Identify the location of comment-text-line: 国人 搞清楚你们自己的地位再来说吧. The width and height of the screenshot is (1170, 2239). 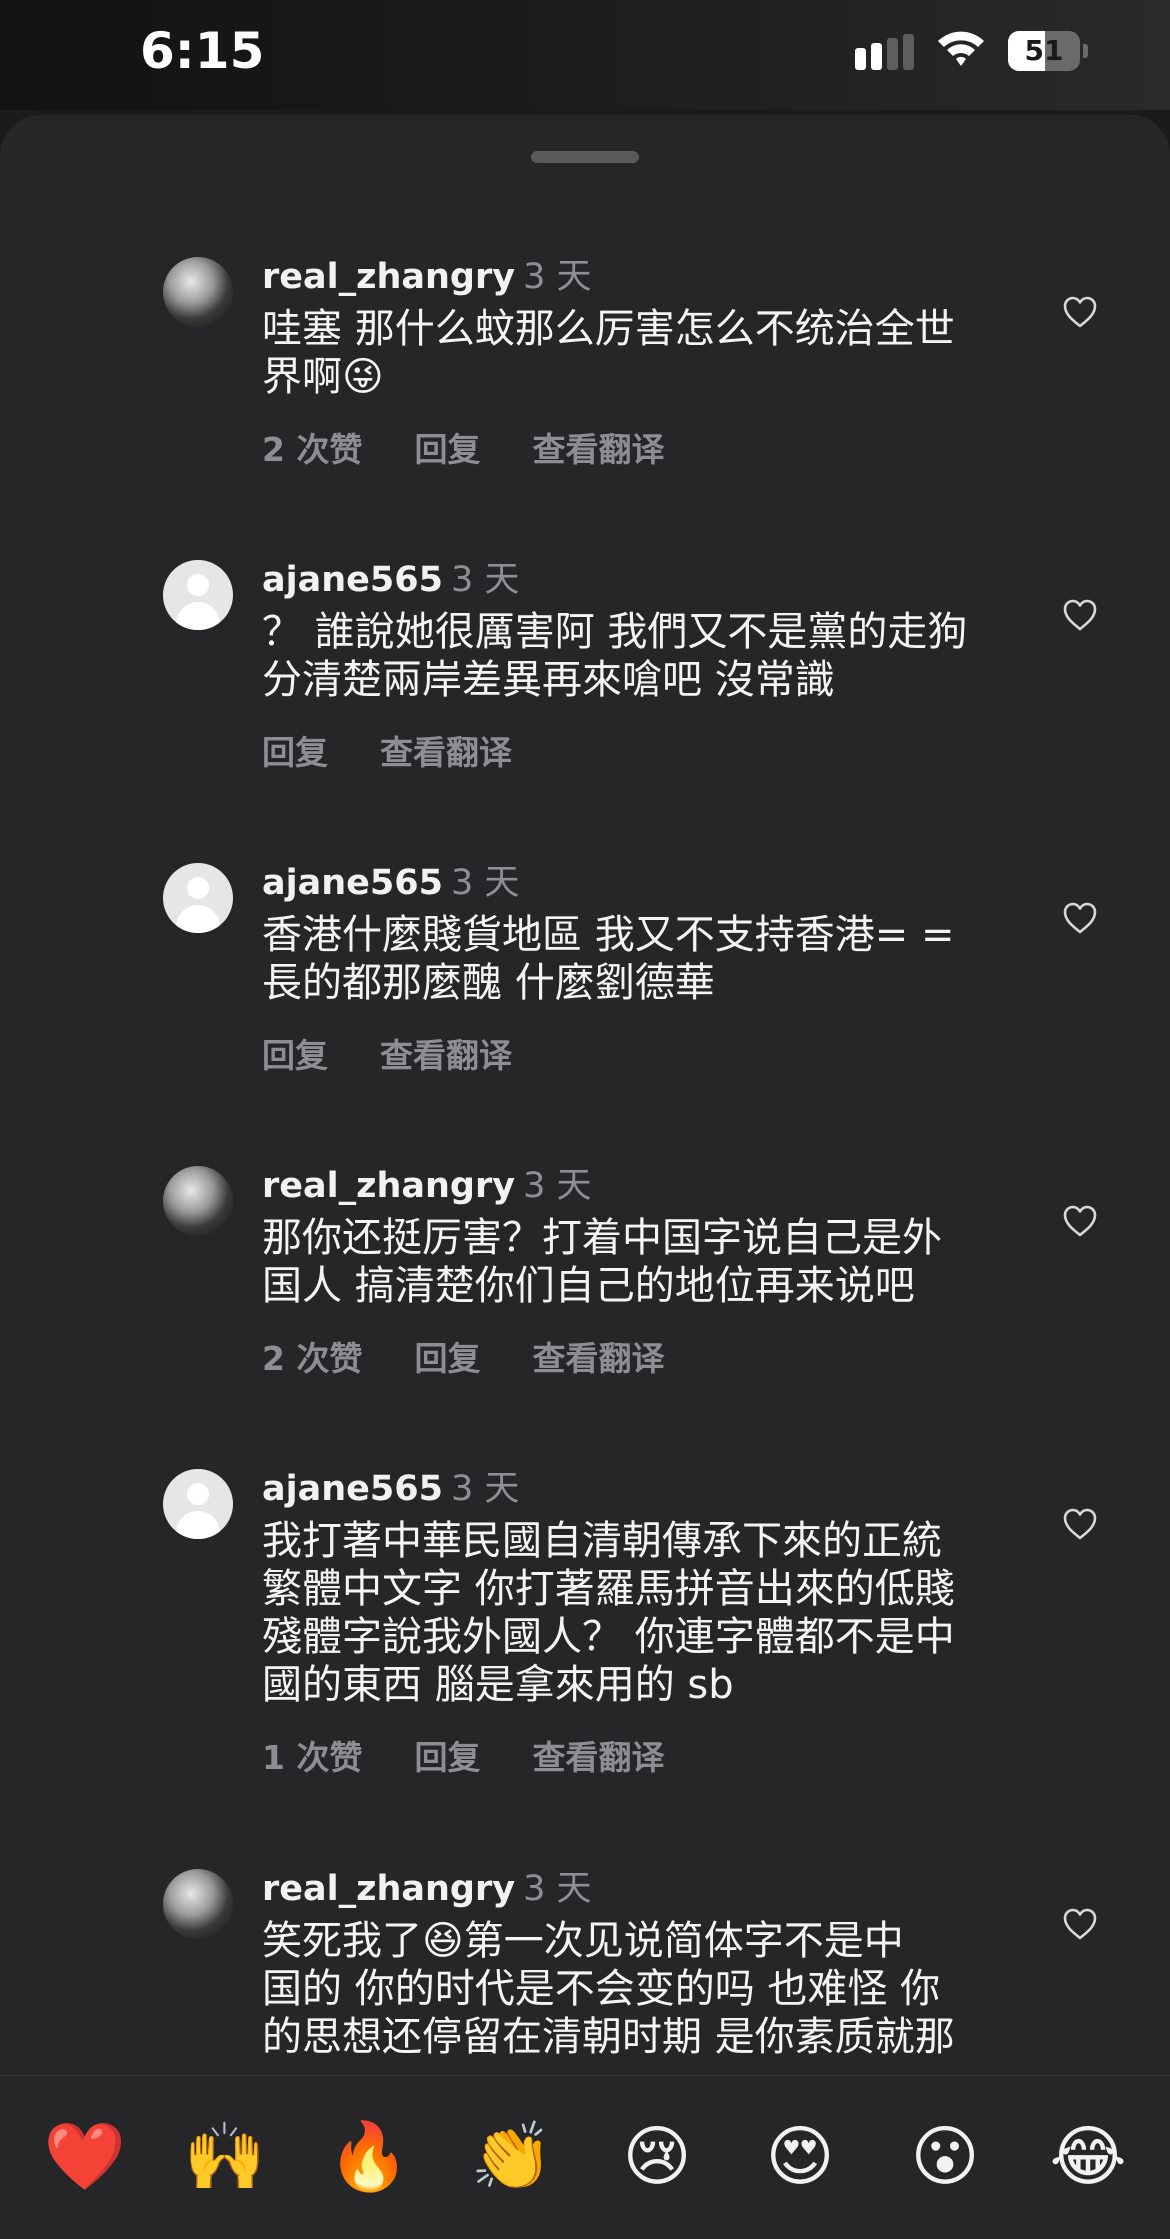
(588, 1286).